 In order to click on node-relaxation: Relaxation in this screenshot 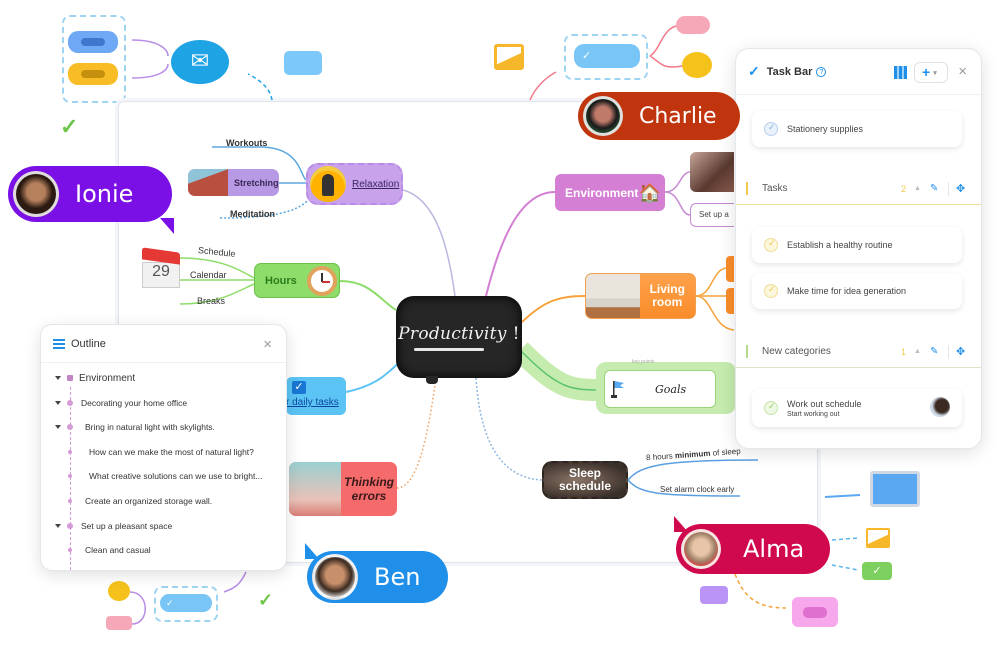, I will do `click(354, 184)`.